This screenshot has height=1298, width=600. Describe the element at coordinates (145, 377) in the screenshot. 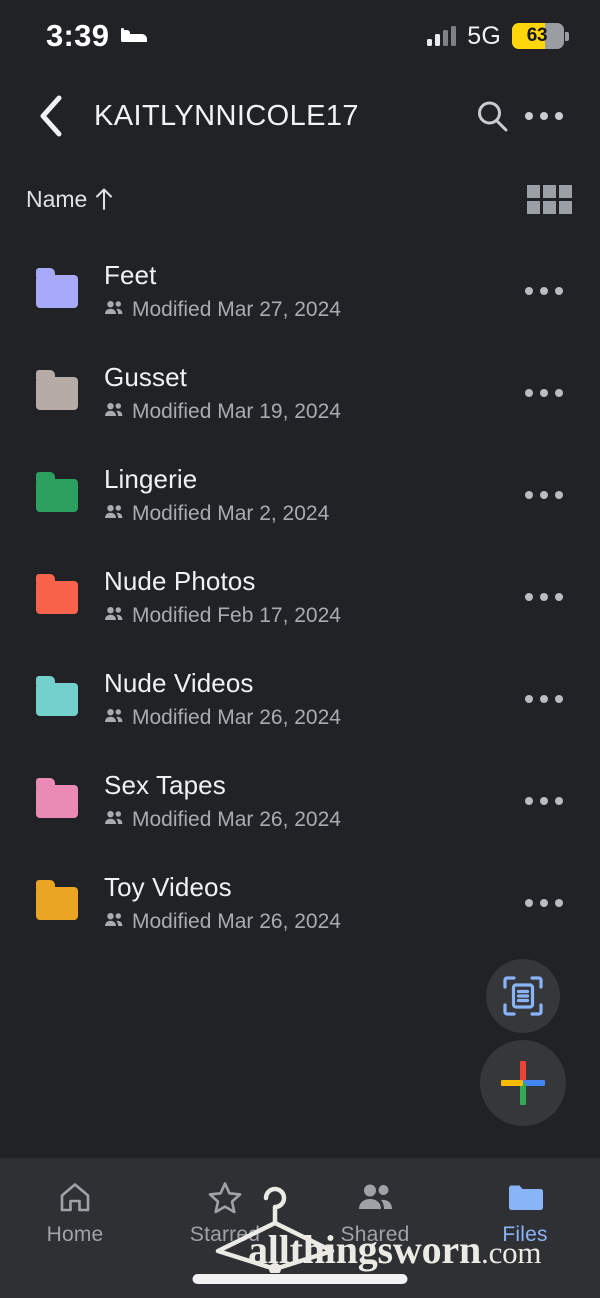

I see `file-name: Gusset` at that location.